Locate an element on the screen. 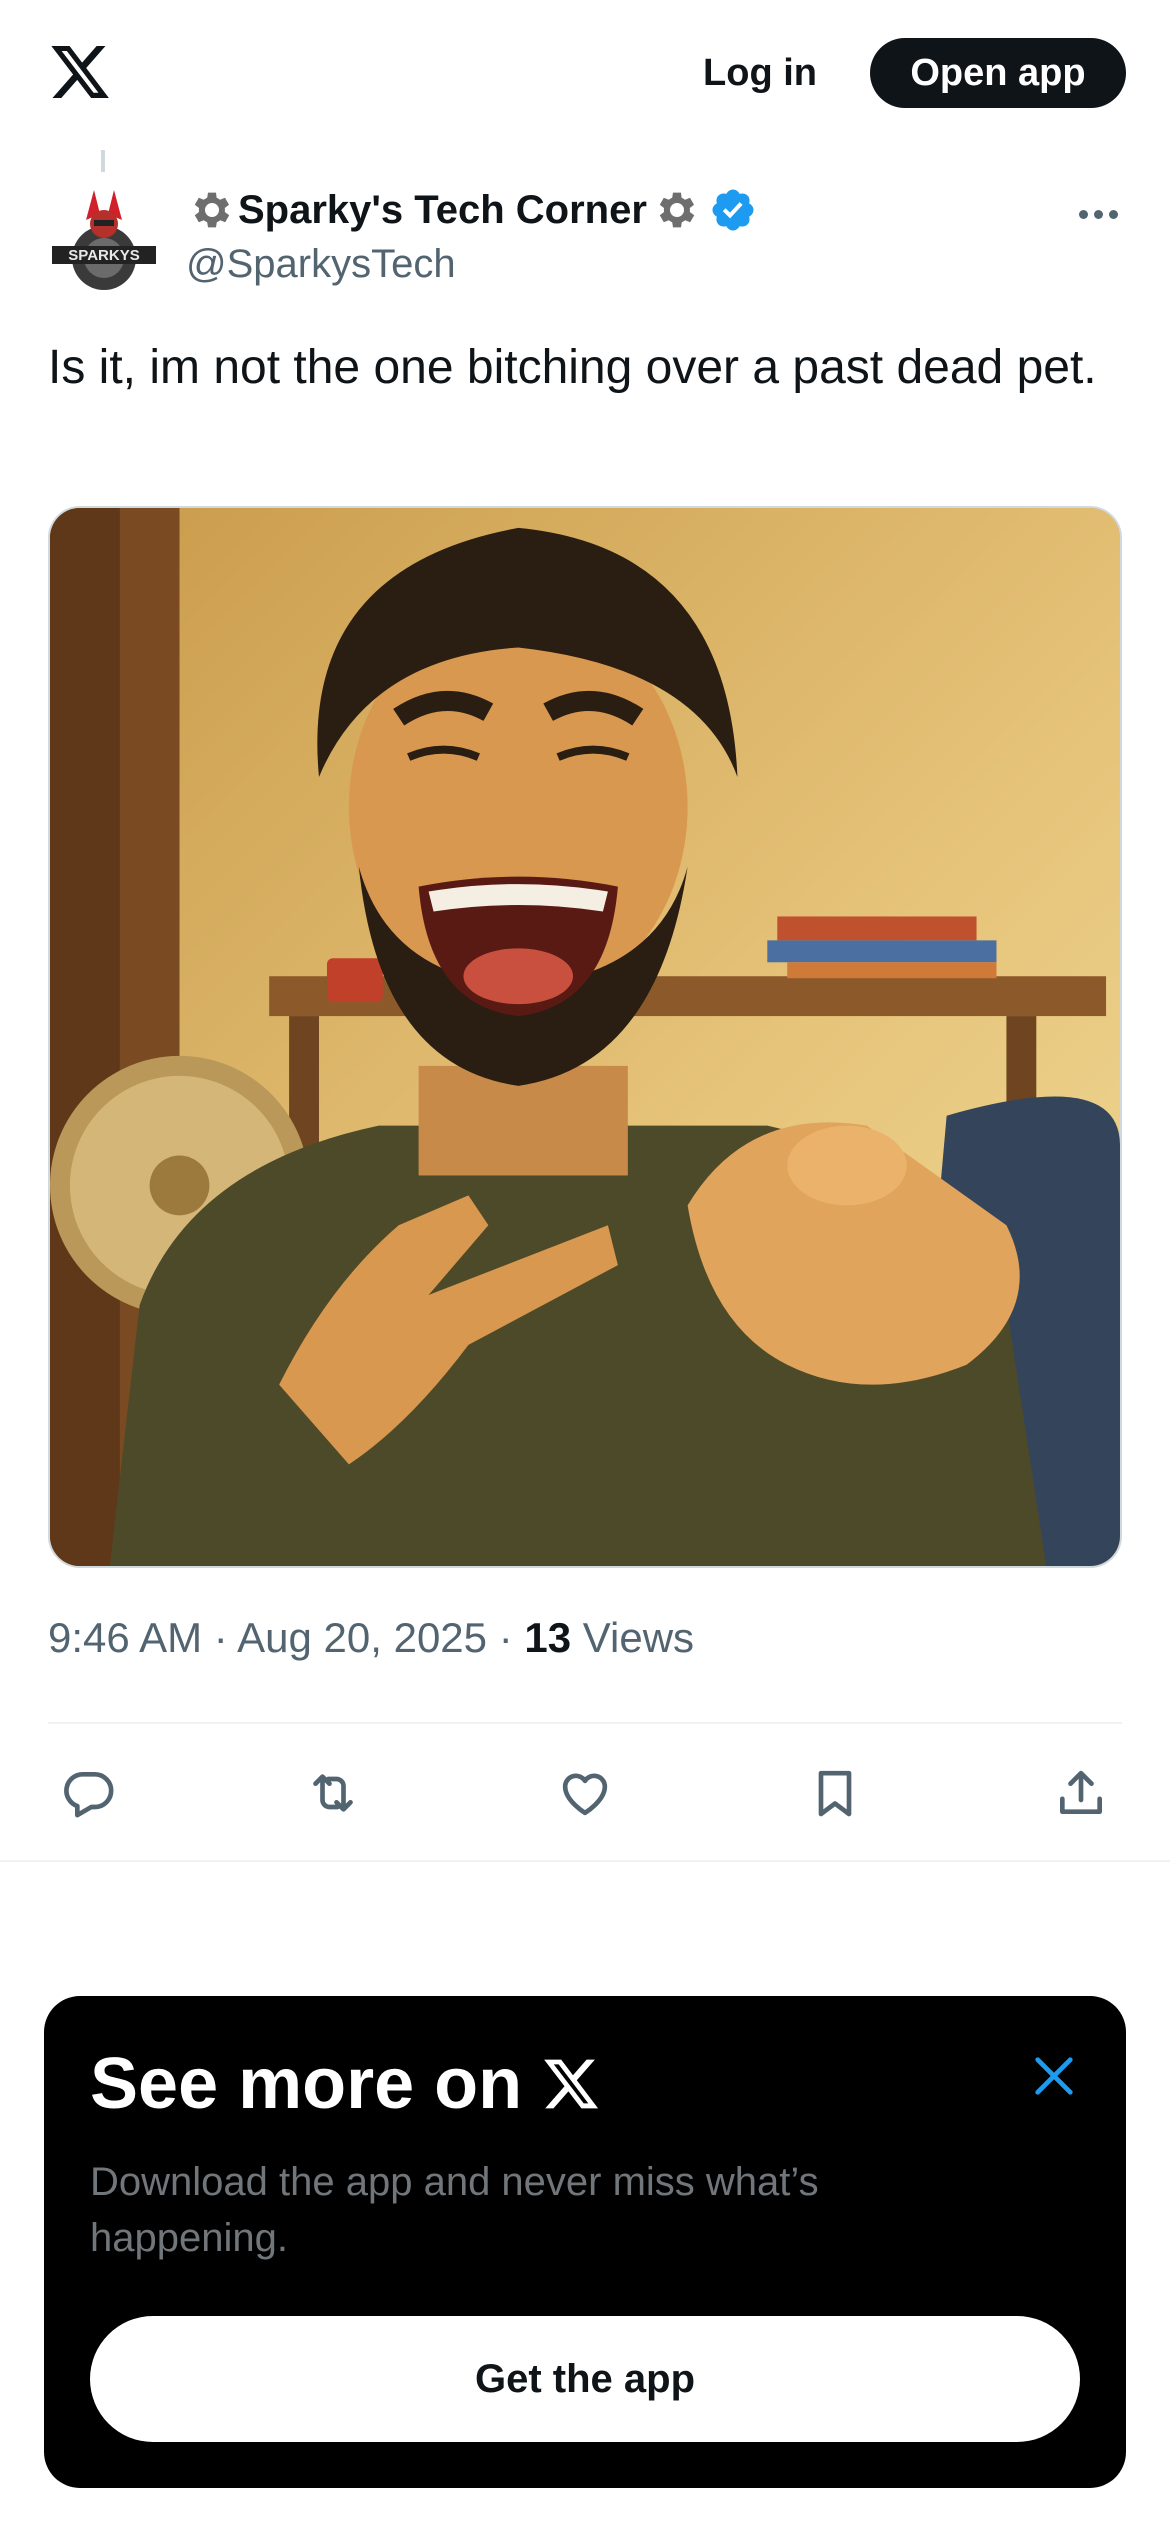  more-options-icon is located at coordinates (1098, 214).